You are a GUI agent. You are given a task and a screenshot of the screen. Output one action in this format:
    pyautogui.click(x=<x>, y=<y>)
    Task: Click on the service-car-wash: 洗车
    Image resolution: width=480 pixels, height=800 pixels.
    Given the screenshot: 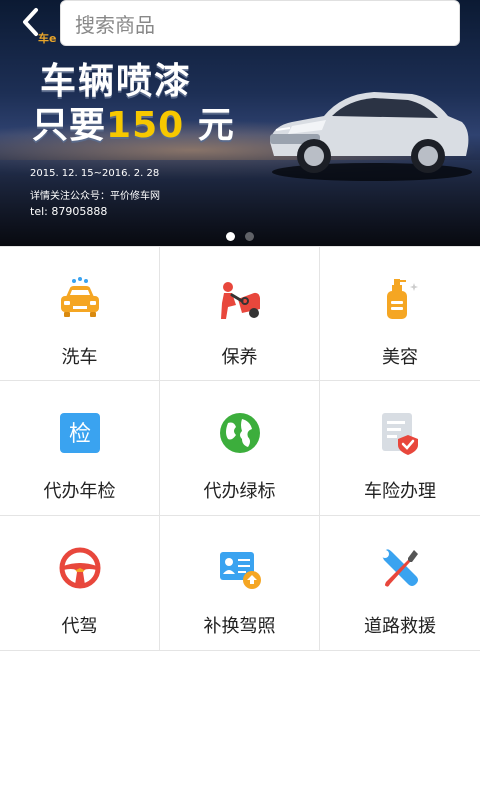 What is the action you would take?
    pyautogui.click(x=80, y=313)
    